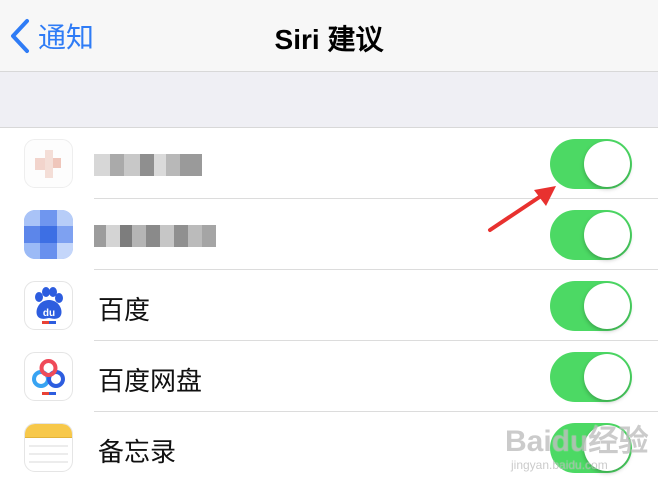 The image size is (658, 483). I want to click on app-label: 百度网盘, so click(150, 381).